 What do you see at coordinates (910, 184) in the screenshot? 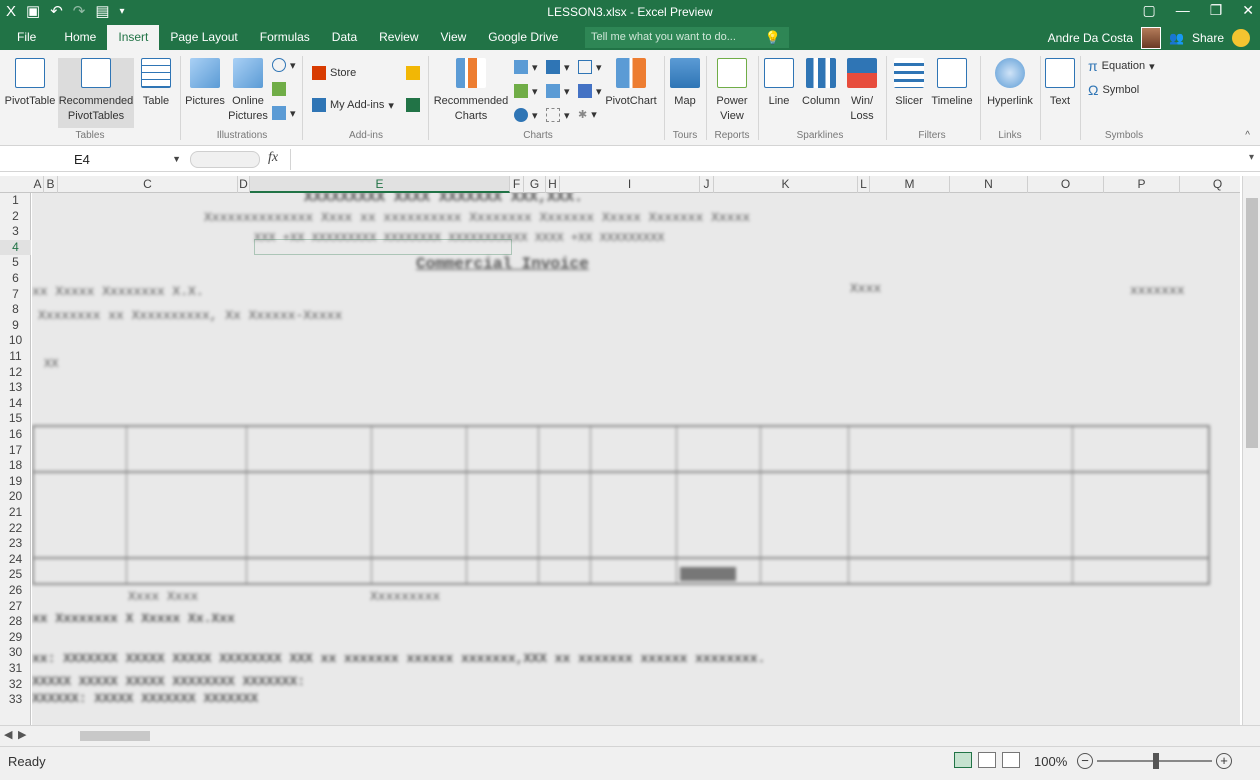
I see `column-header-m: M` at bounding box center [910, 184].